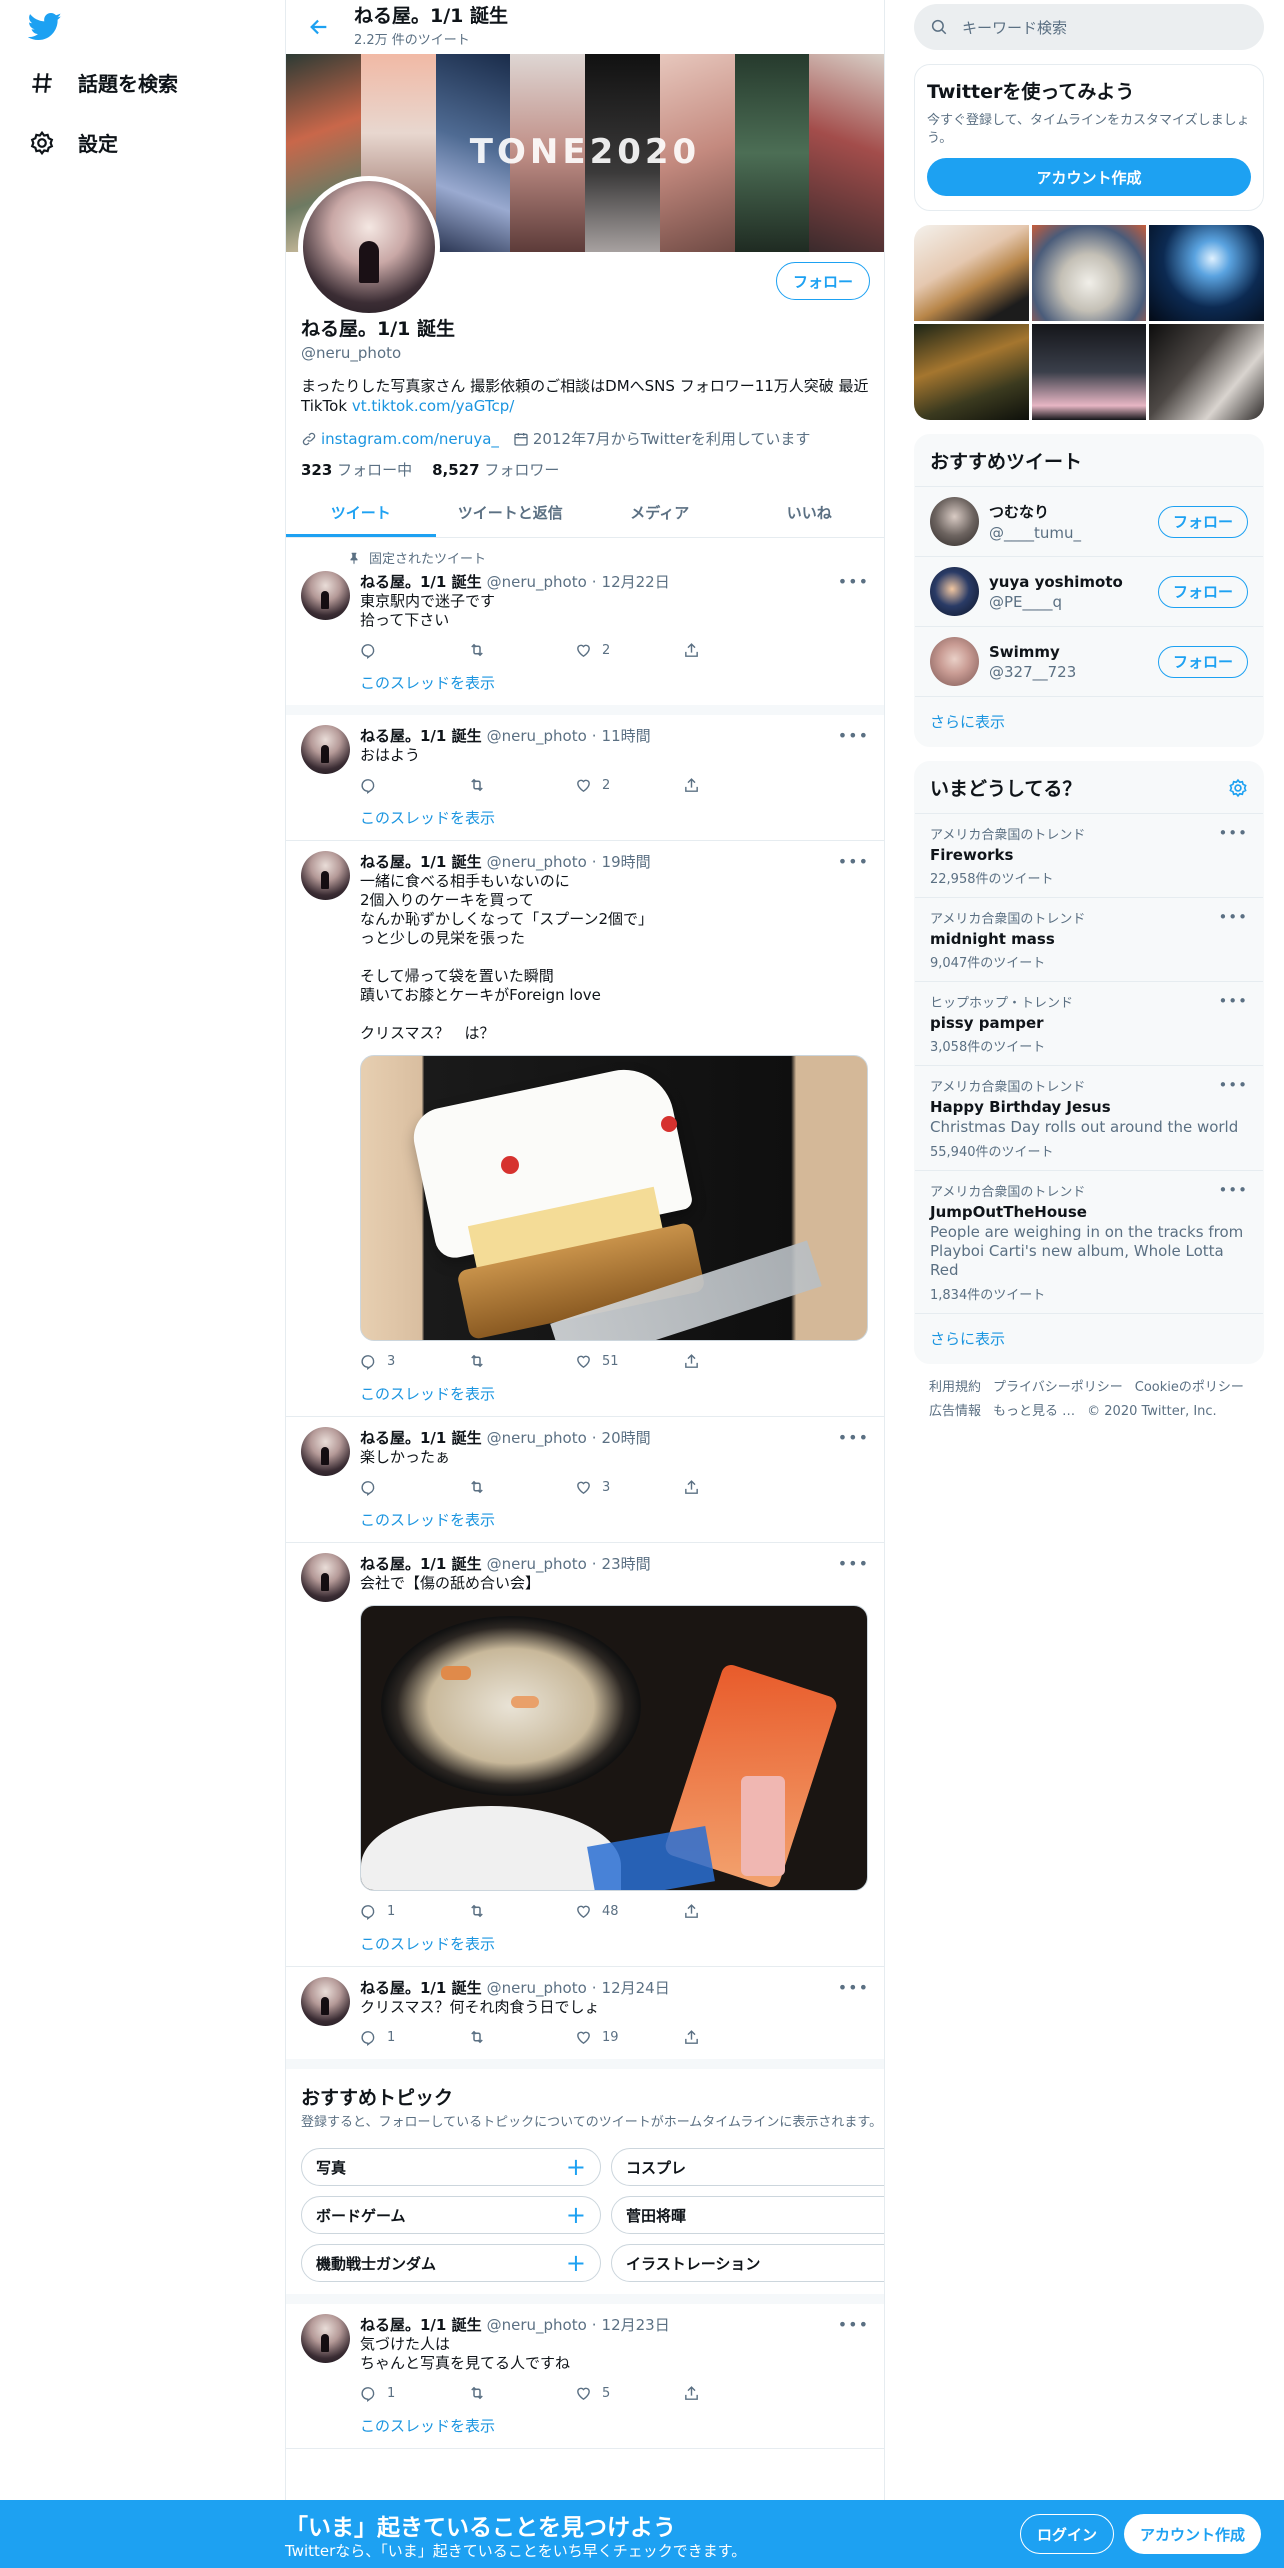 This screenshot has height=2568, width=1284. Describe the element at coordinates (614, 1198) in the screenshot. I see `tweet-photo-cake` at that location.